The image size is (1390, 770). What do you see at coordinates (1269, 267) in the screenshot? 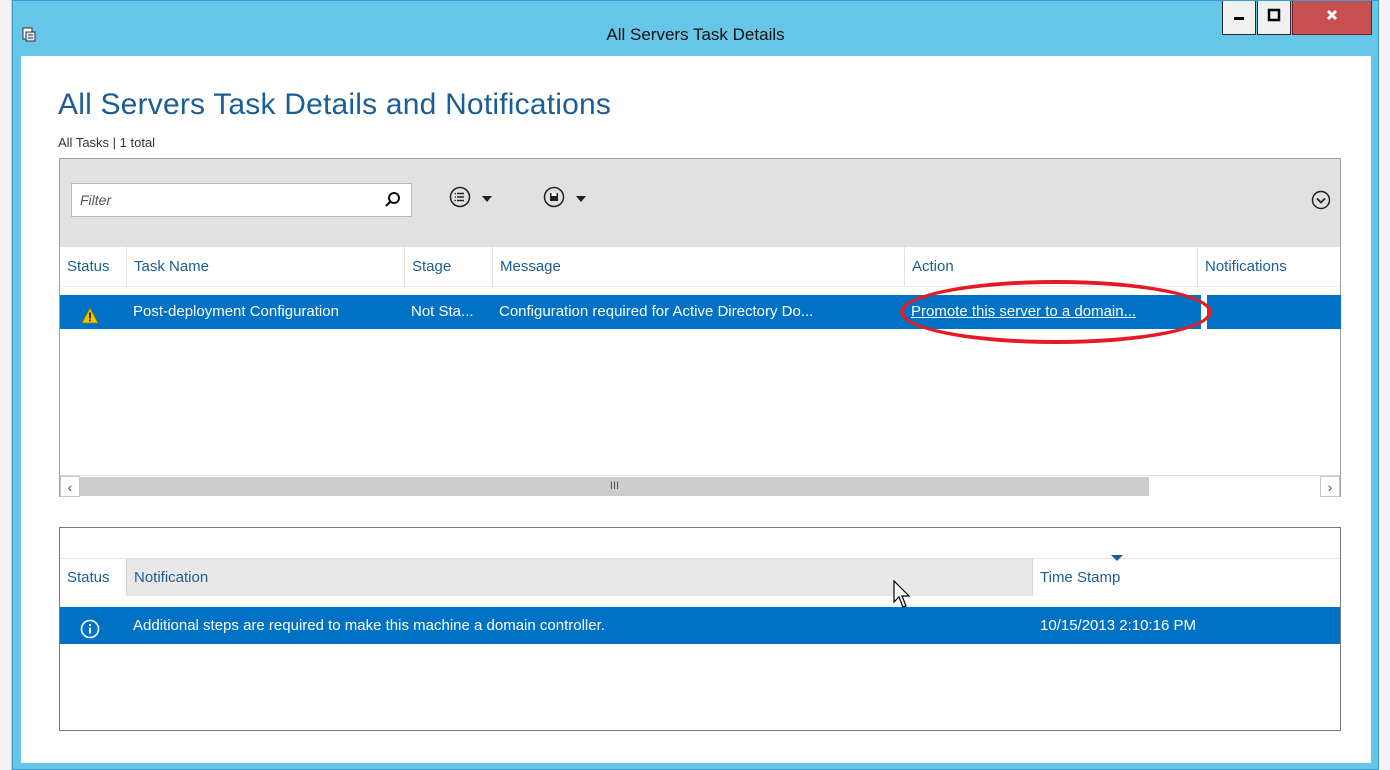
I see `column-header-notifications: Notifications` at bounding box center [1269, 267].